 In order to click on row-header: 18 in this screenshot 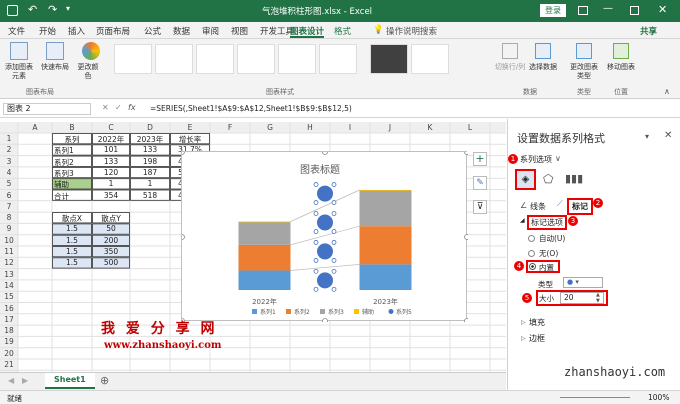, I will do `click(9, 330)`.